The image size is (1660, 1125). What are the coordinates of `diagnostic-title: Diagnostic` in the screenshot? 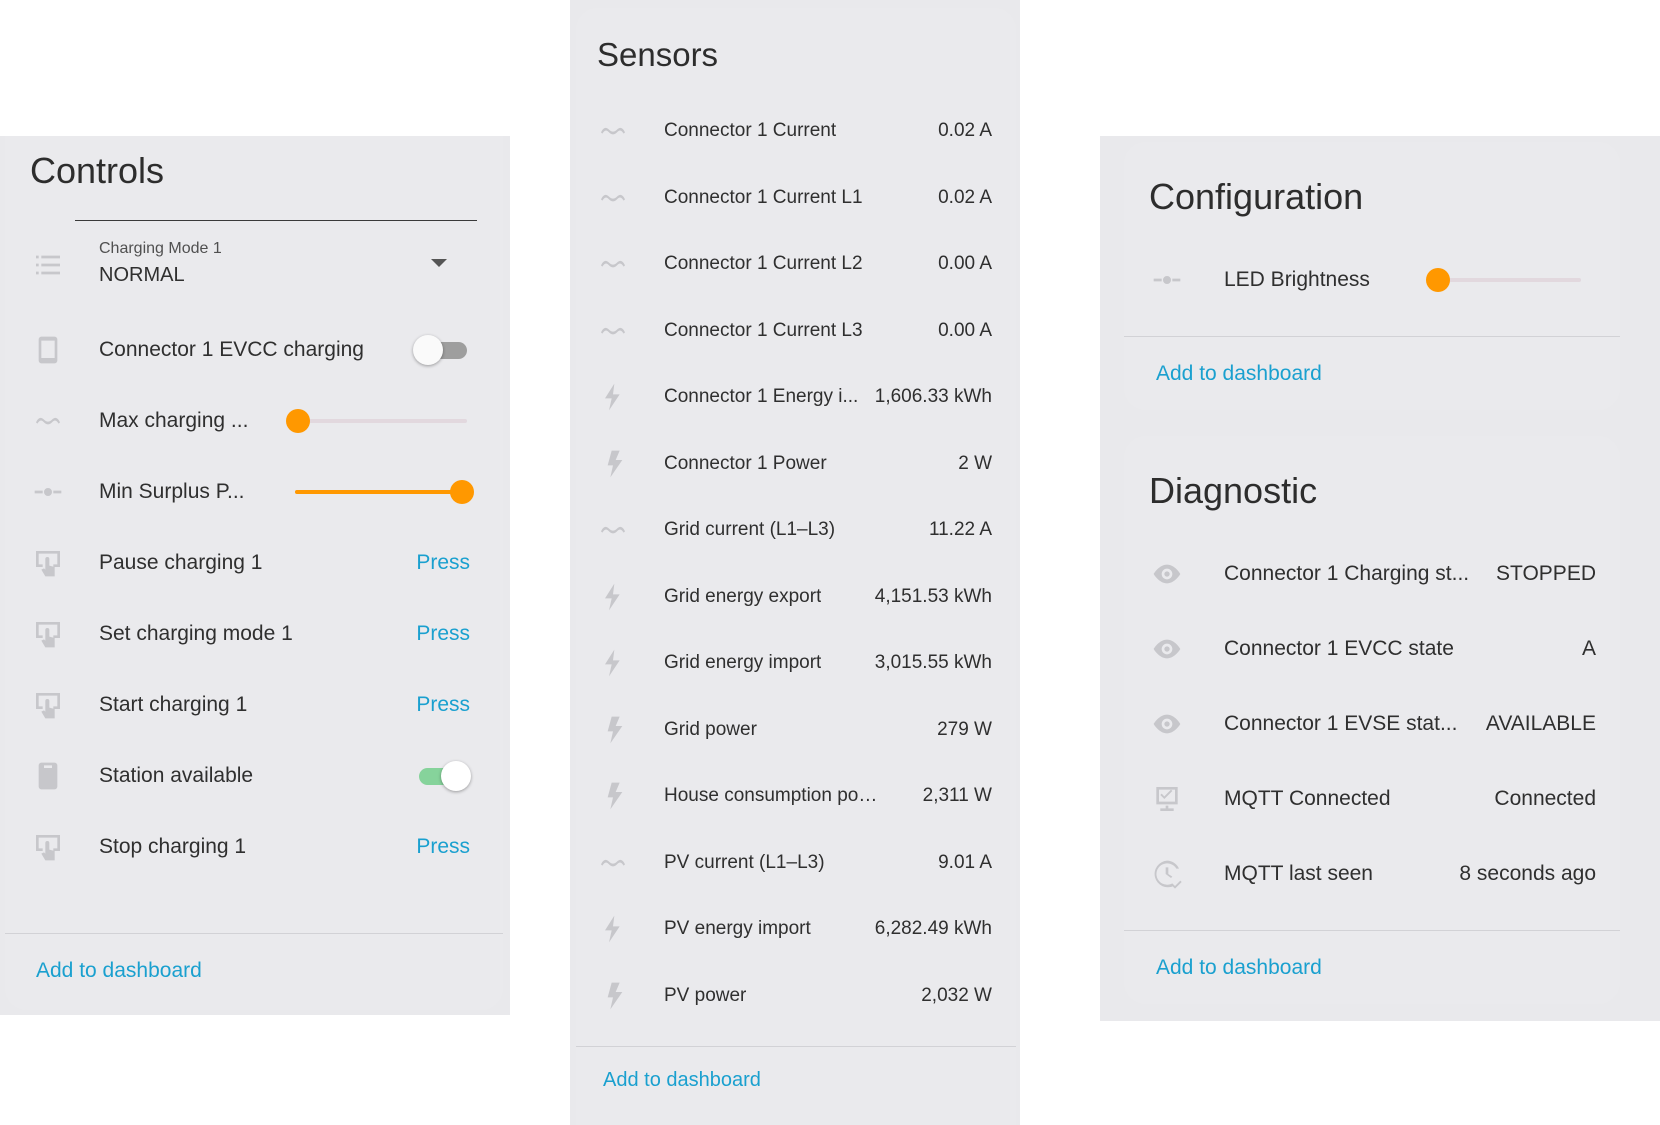 It's located at (1233, 490).